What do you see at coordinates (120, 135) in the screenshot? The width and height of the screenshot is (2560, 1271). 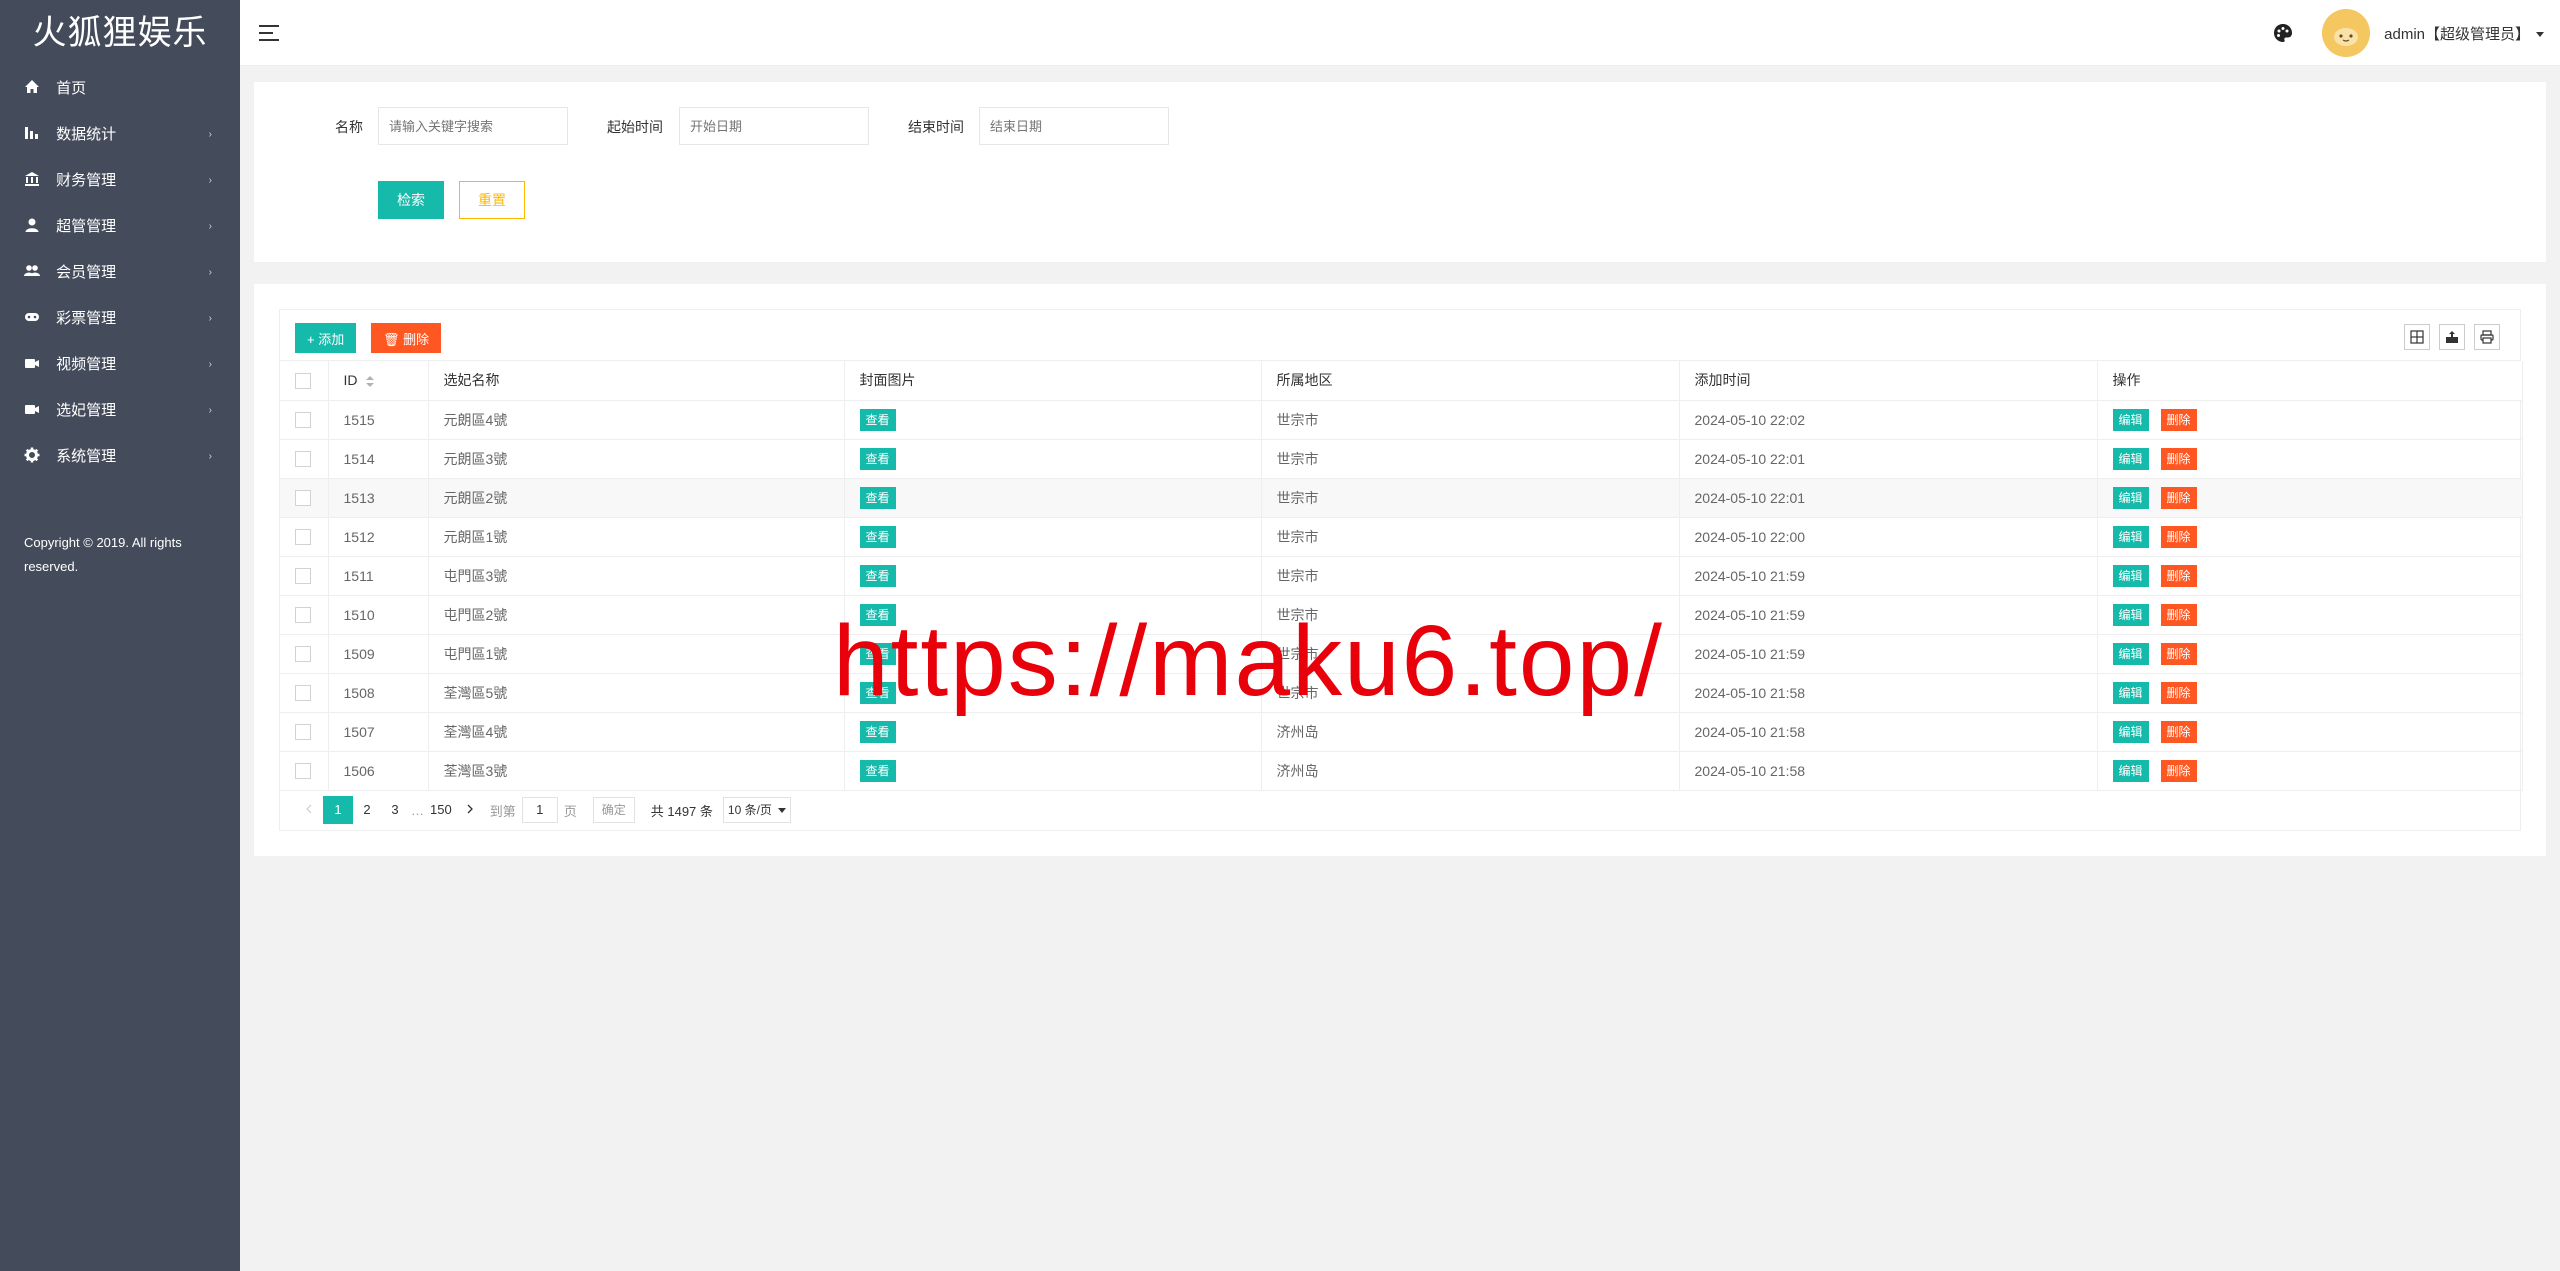 I see `sidebar-item-statistics: 数据统计 ›` at bounding box center [120, 135].